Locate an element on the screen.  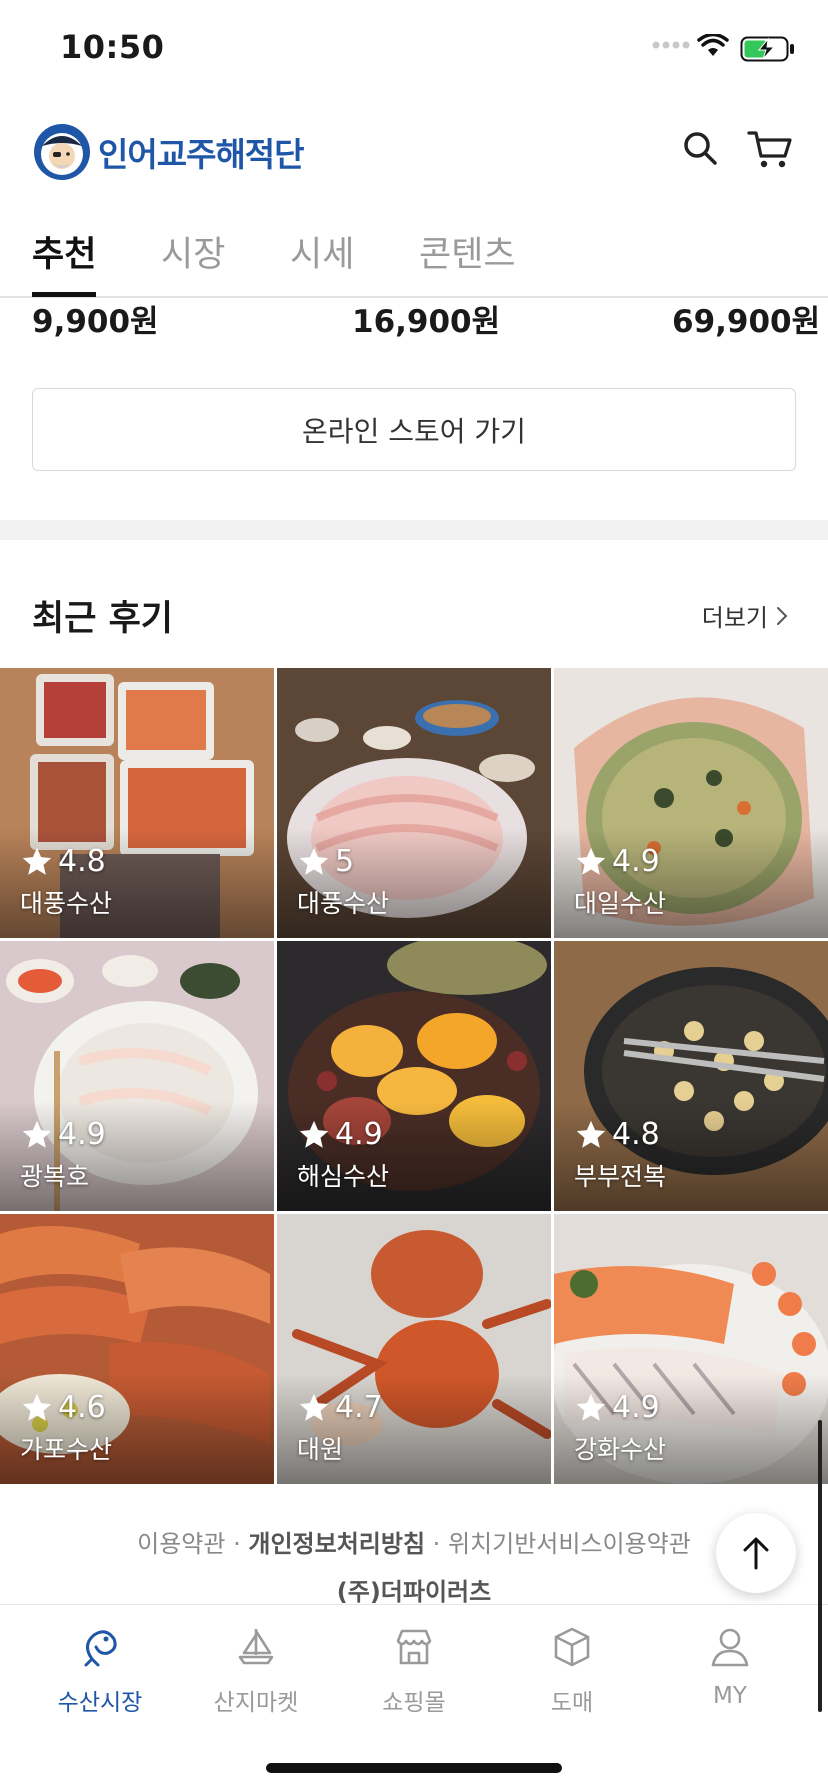
review-tile: 4.9 광복호 is located at coordinates (137, 1076).